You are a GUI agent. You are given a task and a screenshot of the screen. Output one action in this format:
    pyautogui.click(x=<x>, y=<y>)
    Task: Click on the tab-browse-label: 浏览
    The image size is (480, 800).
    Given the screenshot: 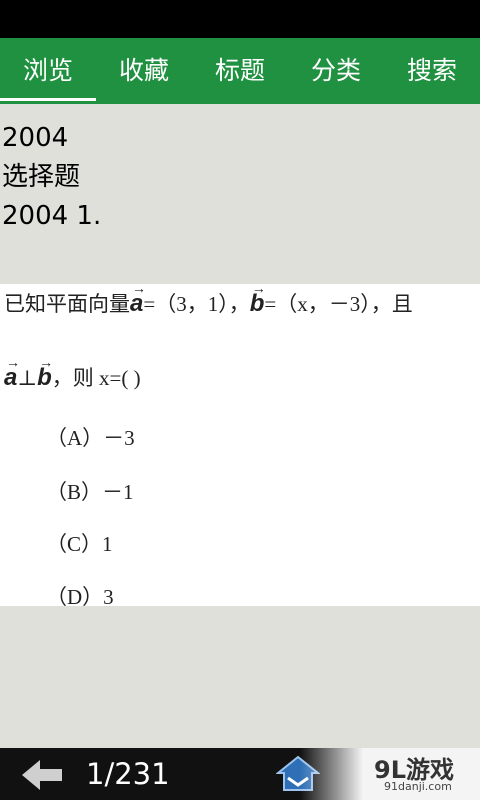 What is the action you would take?
    pyautogui.click(x=47, y=70)
    